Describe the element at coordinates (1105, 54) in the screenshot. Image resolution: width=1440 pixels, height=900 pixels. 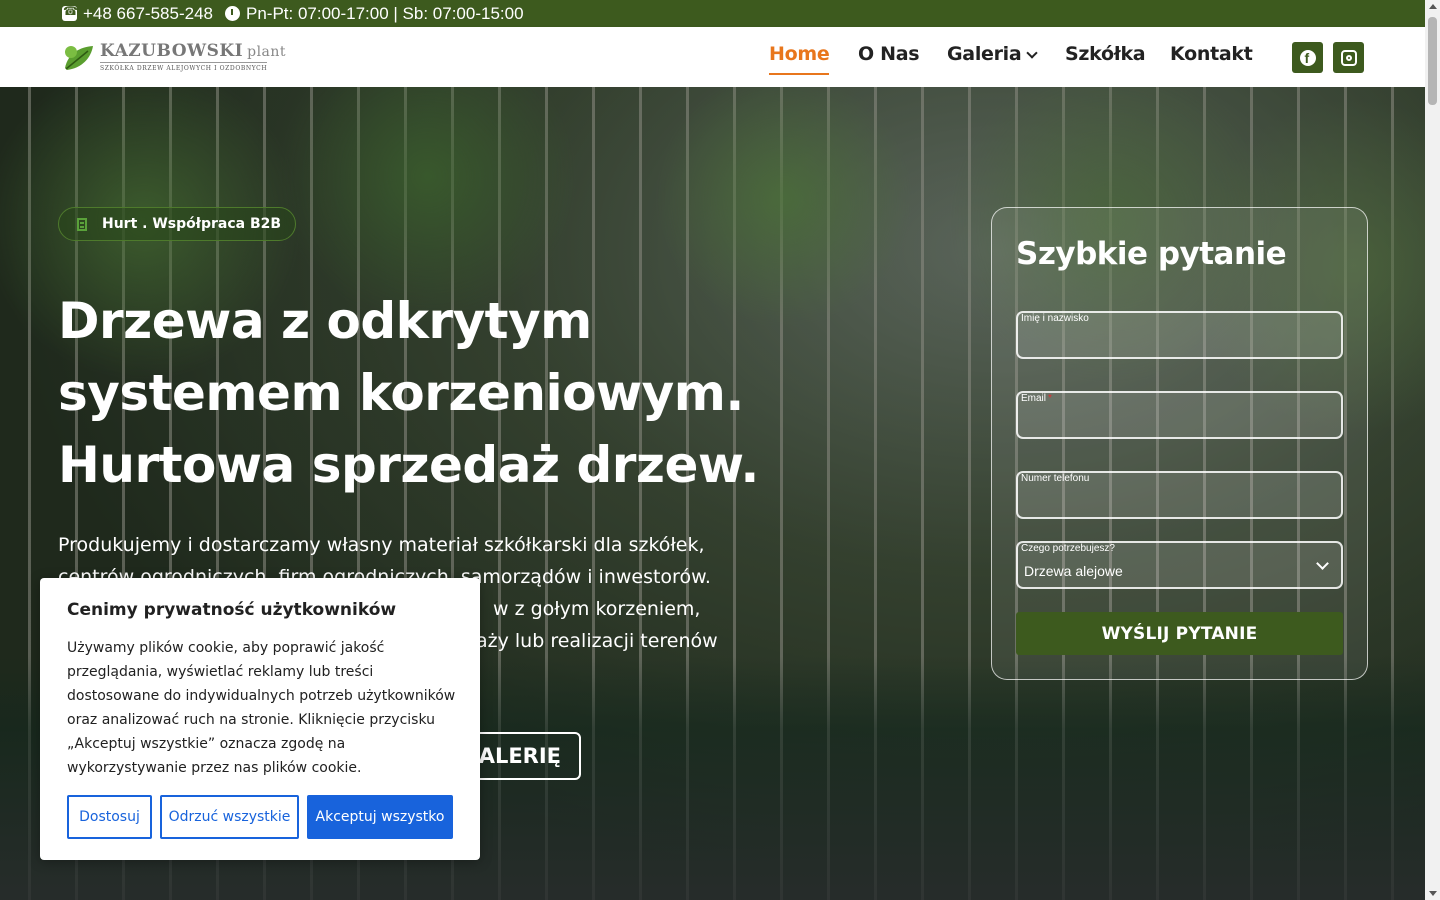
I see `nav-szkolka: Szkółka` at that location.